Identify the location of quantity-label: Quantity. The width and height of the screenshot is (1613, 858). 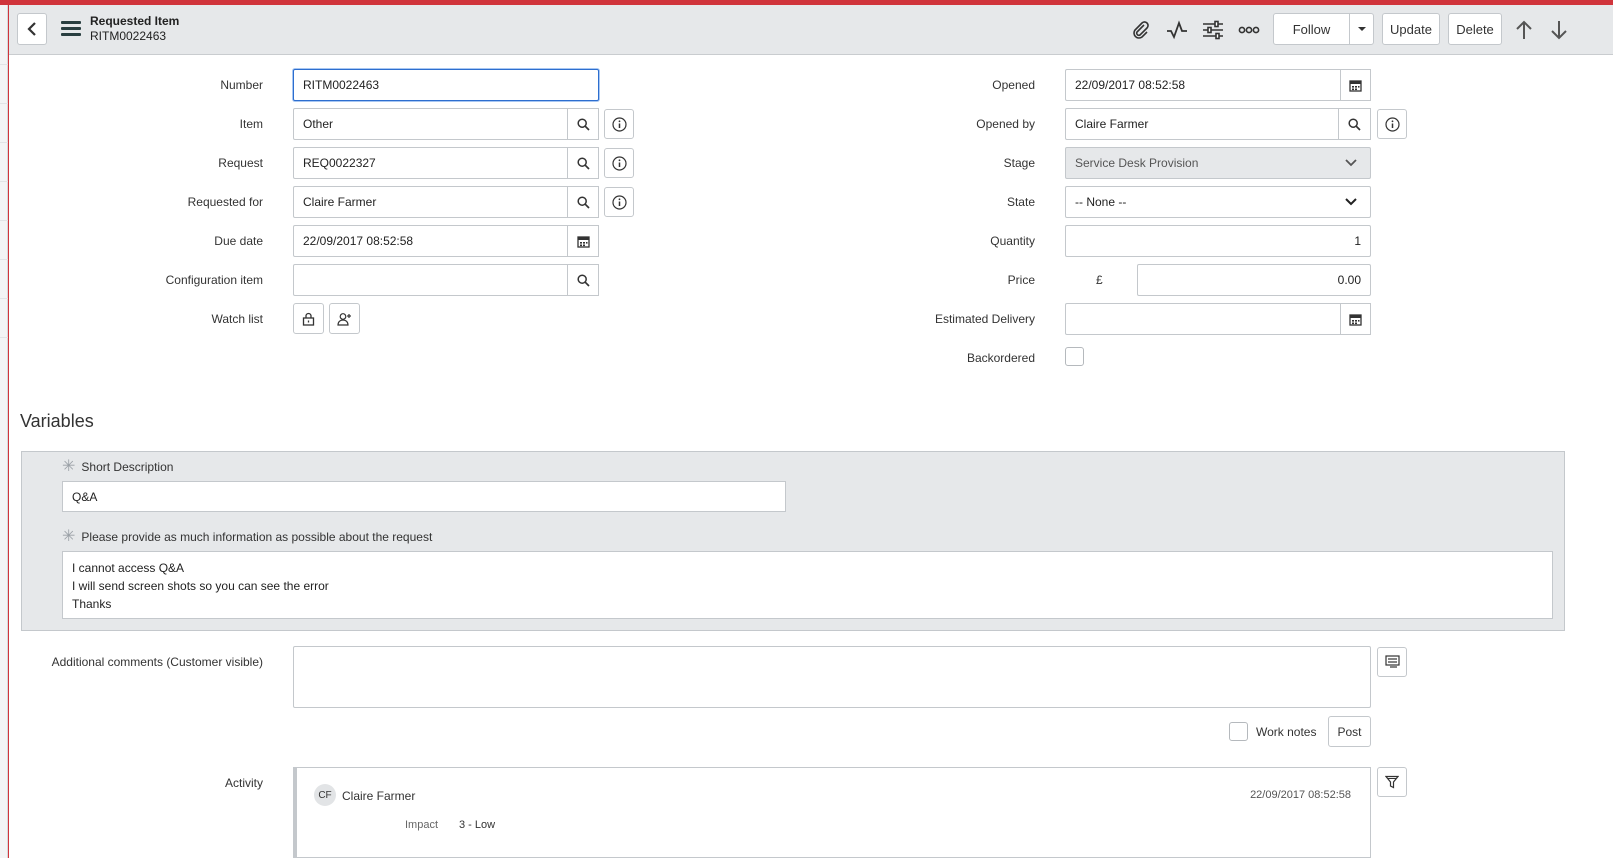
(1012, 241).